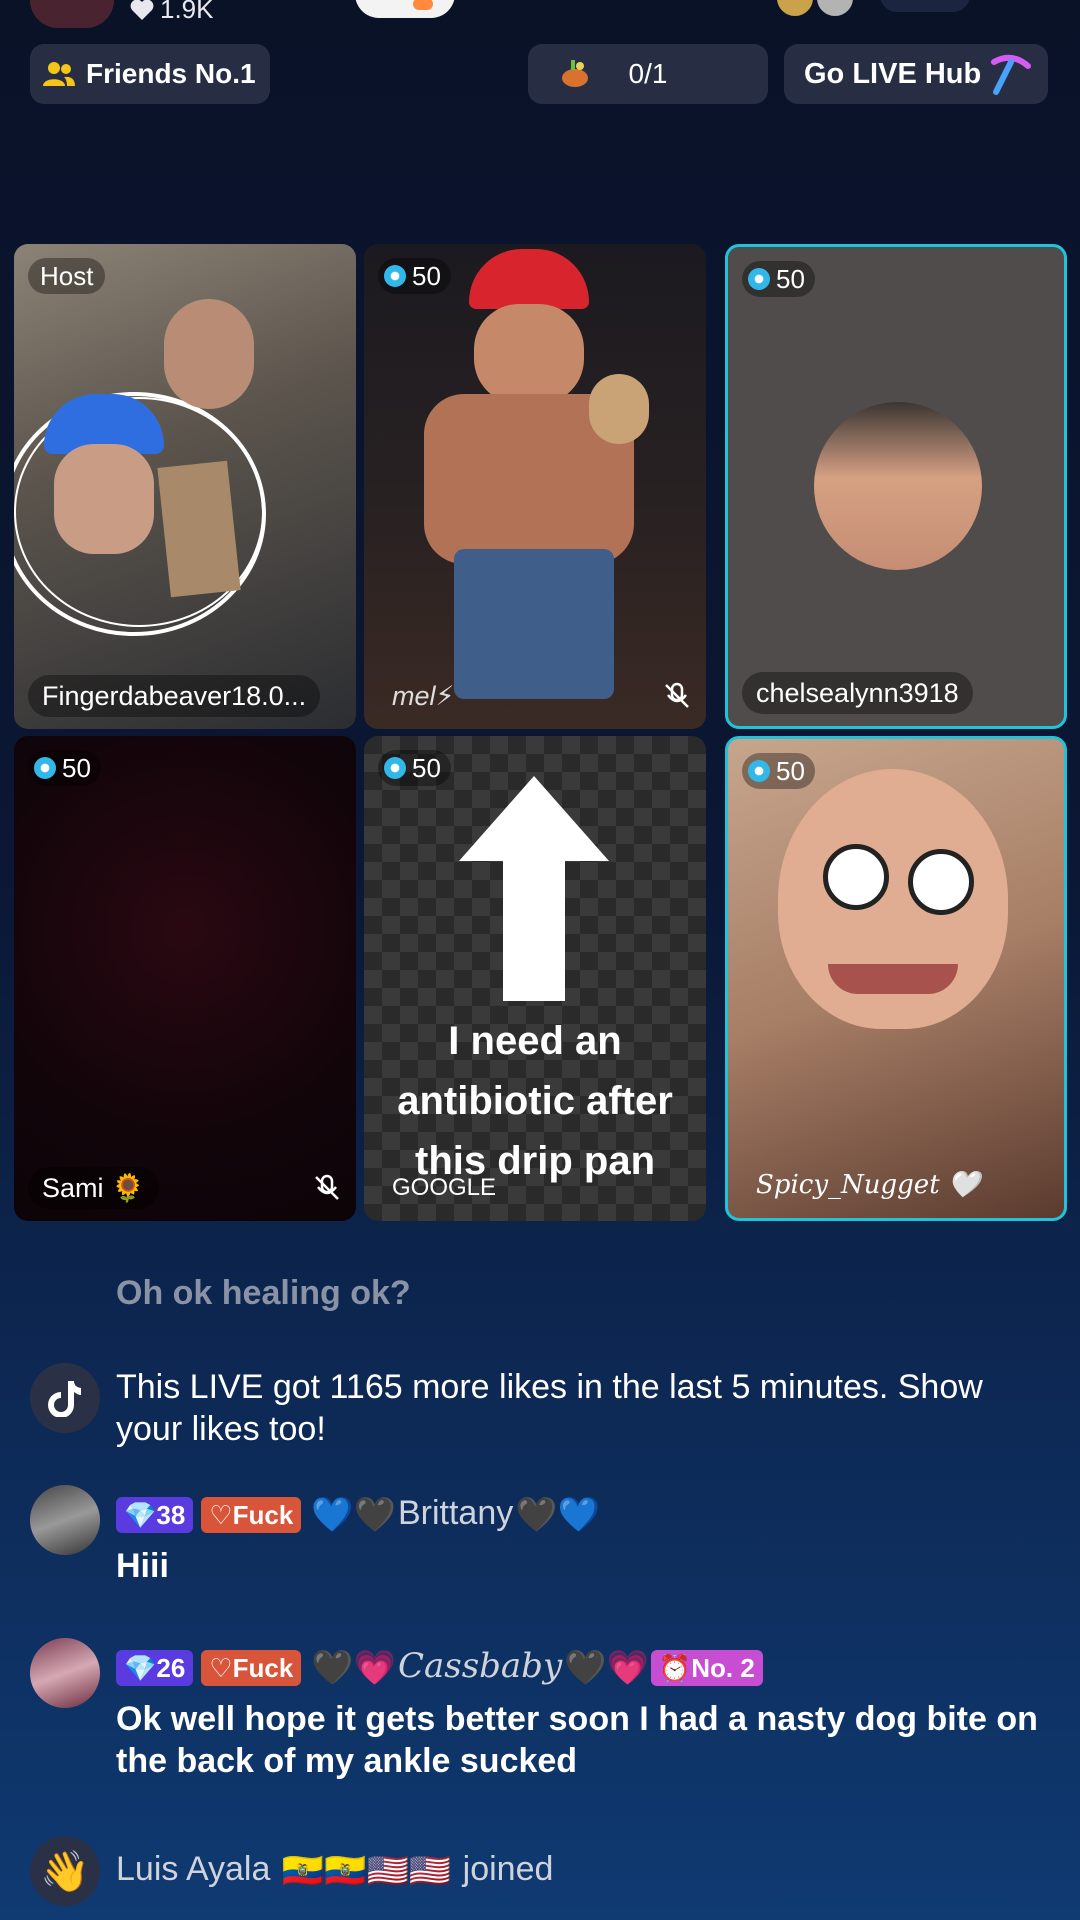  I want to click on goal-counter-pill: 0/1, so click(648, 74).